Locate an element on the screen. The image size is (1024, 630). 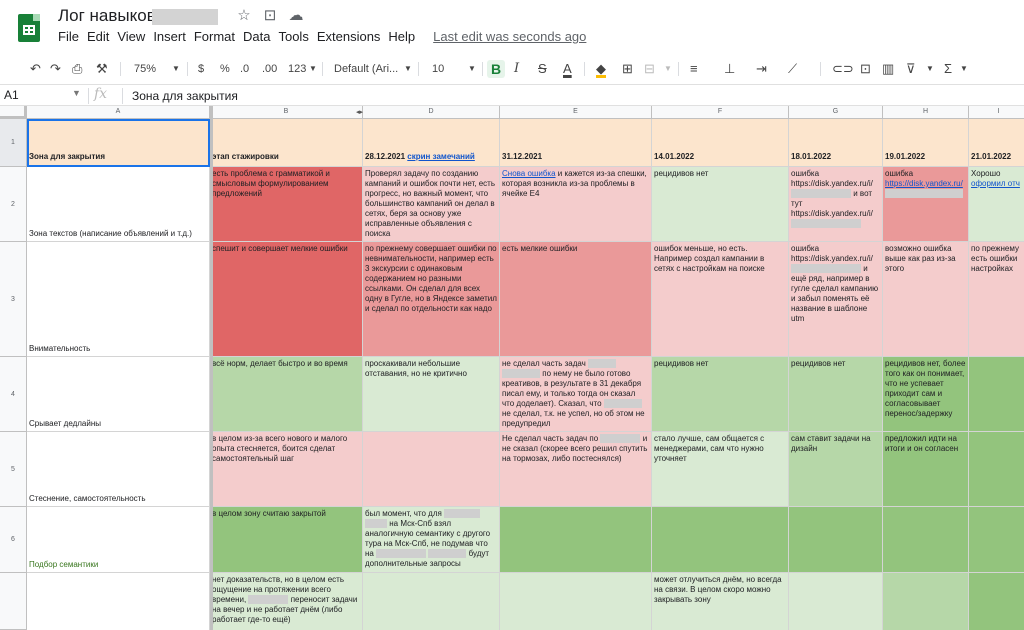
cell-h7 is located at coordinates (926, 601).